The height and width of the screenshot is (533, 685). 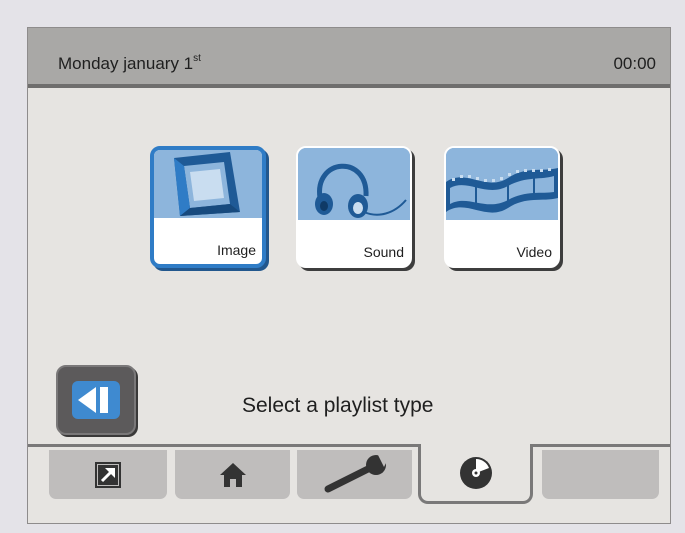 What do you see at coordinates (357, 473) in the screenshot?
I see `wrench-icon` at bounding box center [357, 473].